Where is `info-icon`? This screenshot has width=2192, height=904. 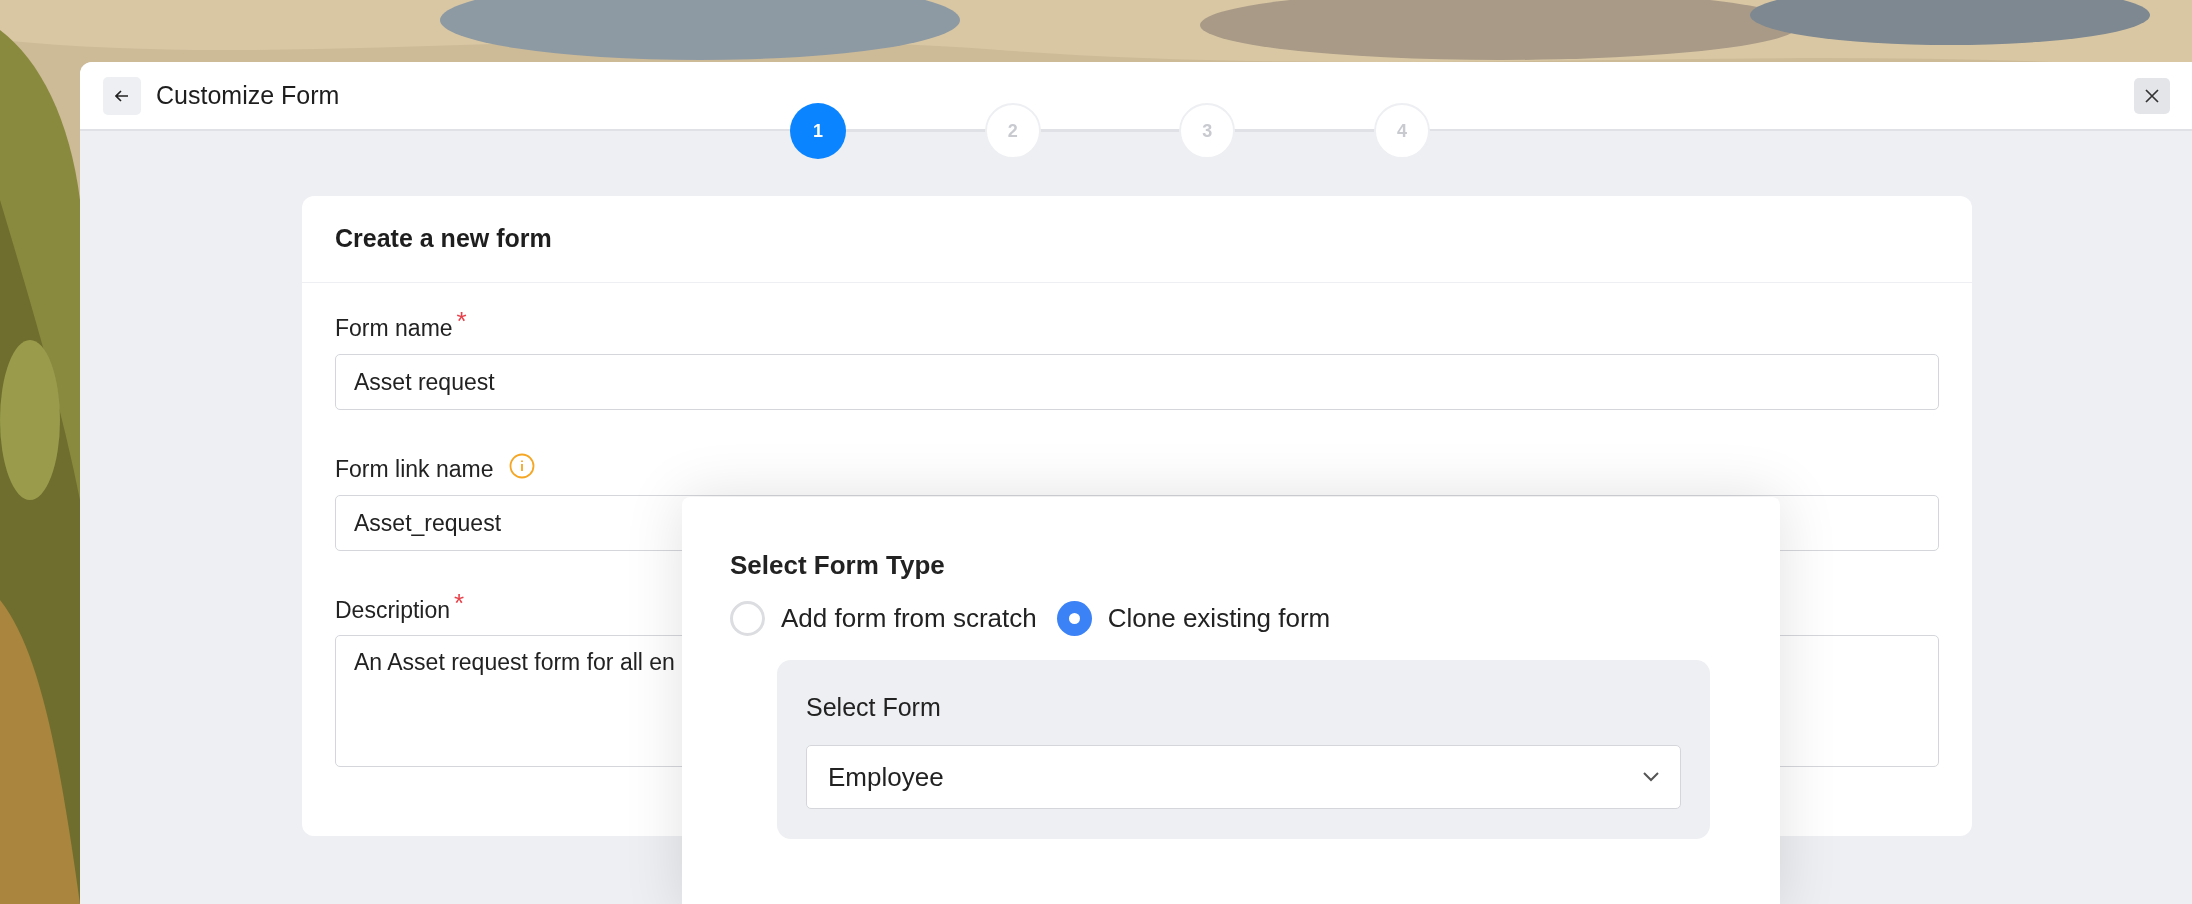
info-icon is located at coordinates (522, 466).